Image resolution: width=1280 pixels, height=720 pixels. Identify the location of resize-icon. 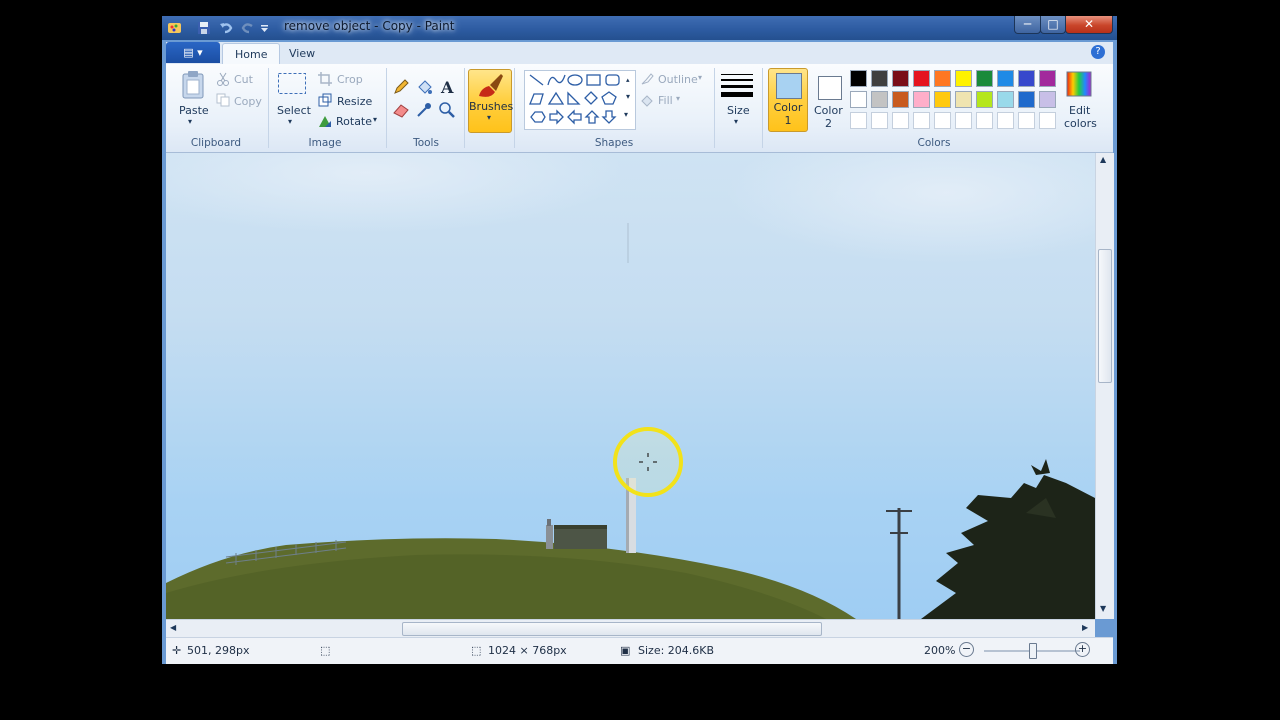
(325, 100).